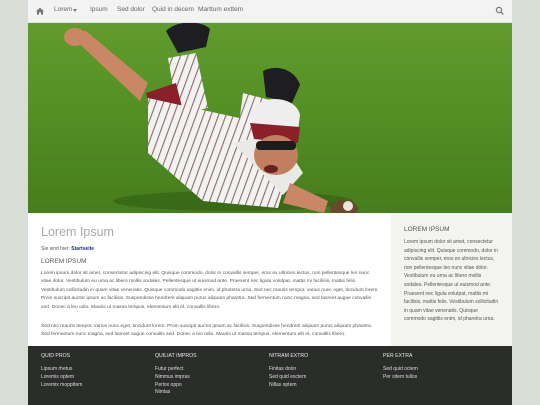 The image size is (540, 405). What do you see at coordinates (427, 229) in the screenshot?
I see `sidebar-heading: LOREM IPSUM` at bounding box center [427, 229].